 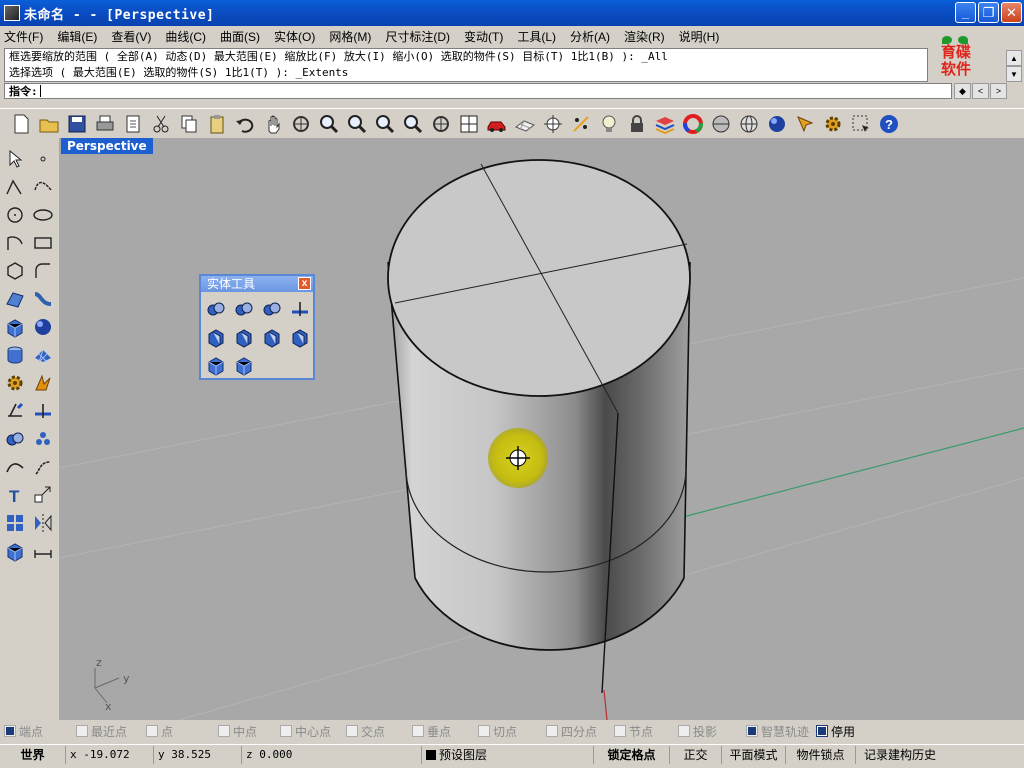 I want to click on minimize-button: _, so click(x=965, y=12).